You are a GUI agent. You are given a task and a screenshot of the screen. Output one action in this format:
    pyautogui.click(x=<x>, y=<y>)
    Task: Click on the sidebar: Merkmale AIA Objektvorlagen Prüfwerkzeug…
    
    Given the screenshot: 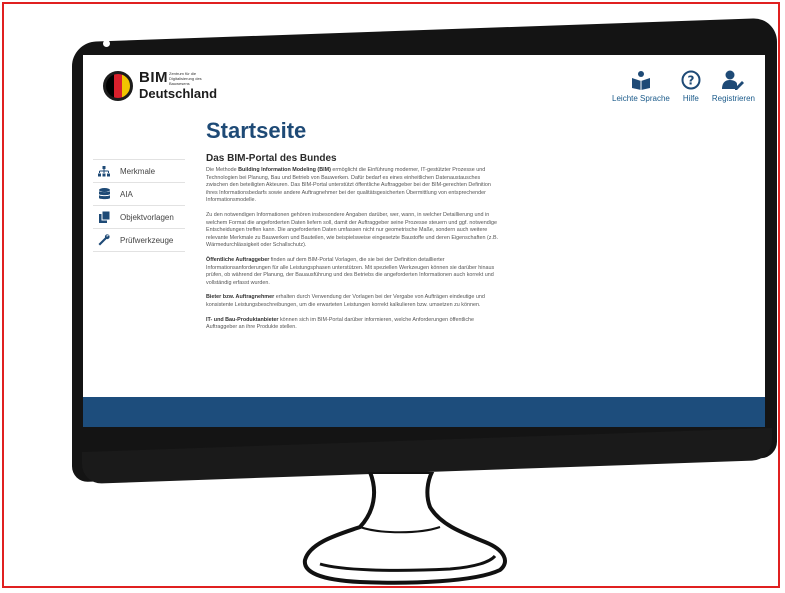 What is the action you would take?
    pyautogui.click(x=139, y=205)
    